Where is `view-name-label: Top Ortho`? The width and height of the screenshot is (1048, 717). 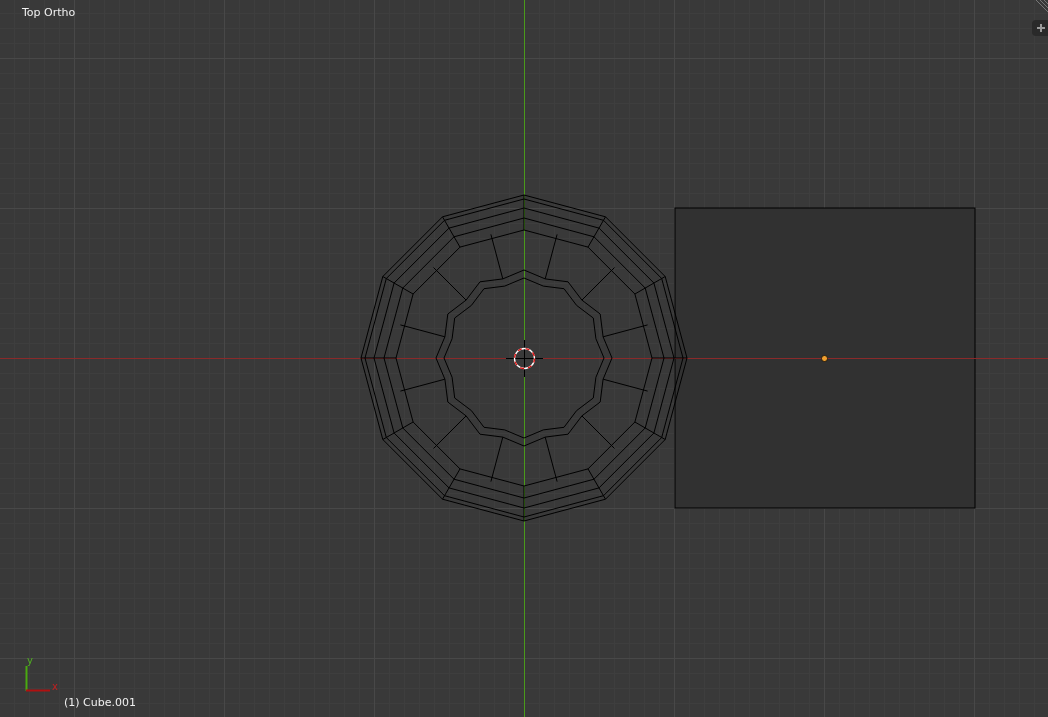
view-name-label: Top Ortho is located at coordinates (49, 13).